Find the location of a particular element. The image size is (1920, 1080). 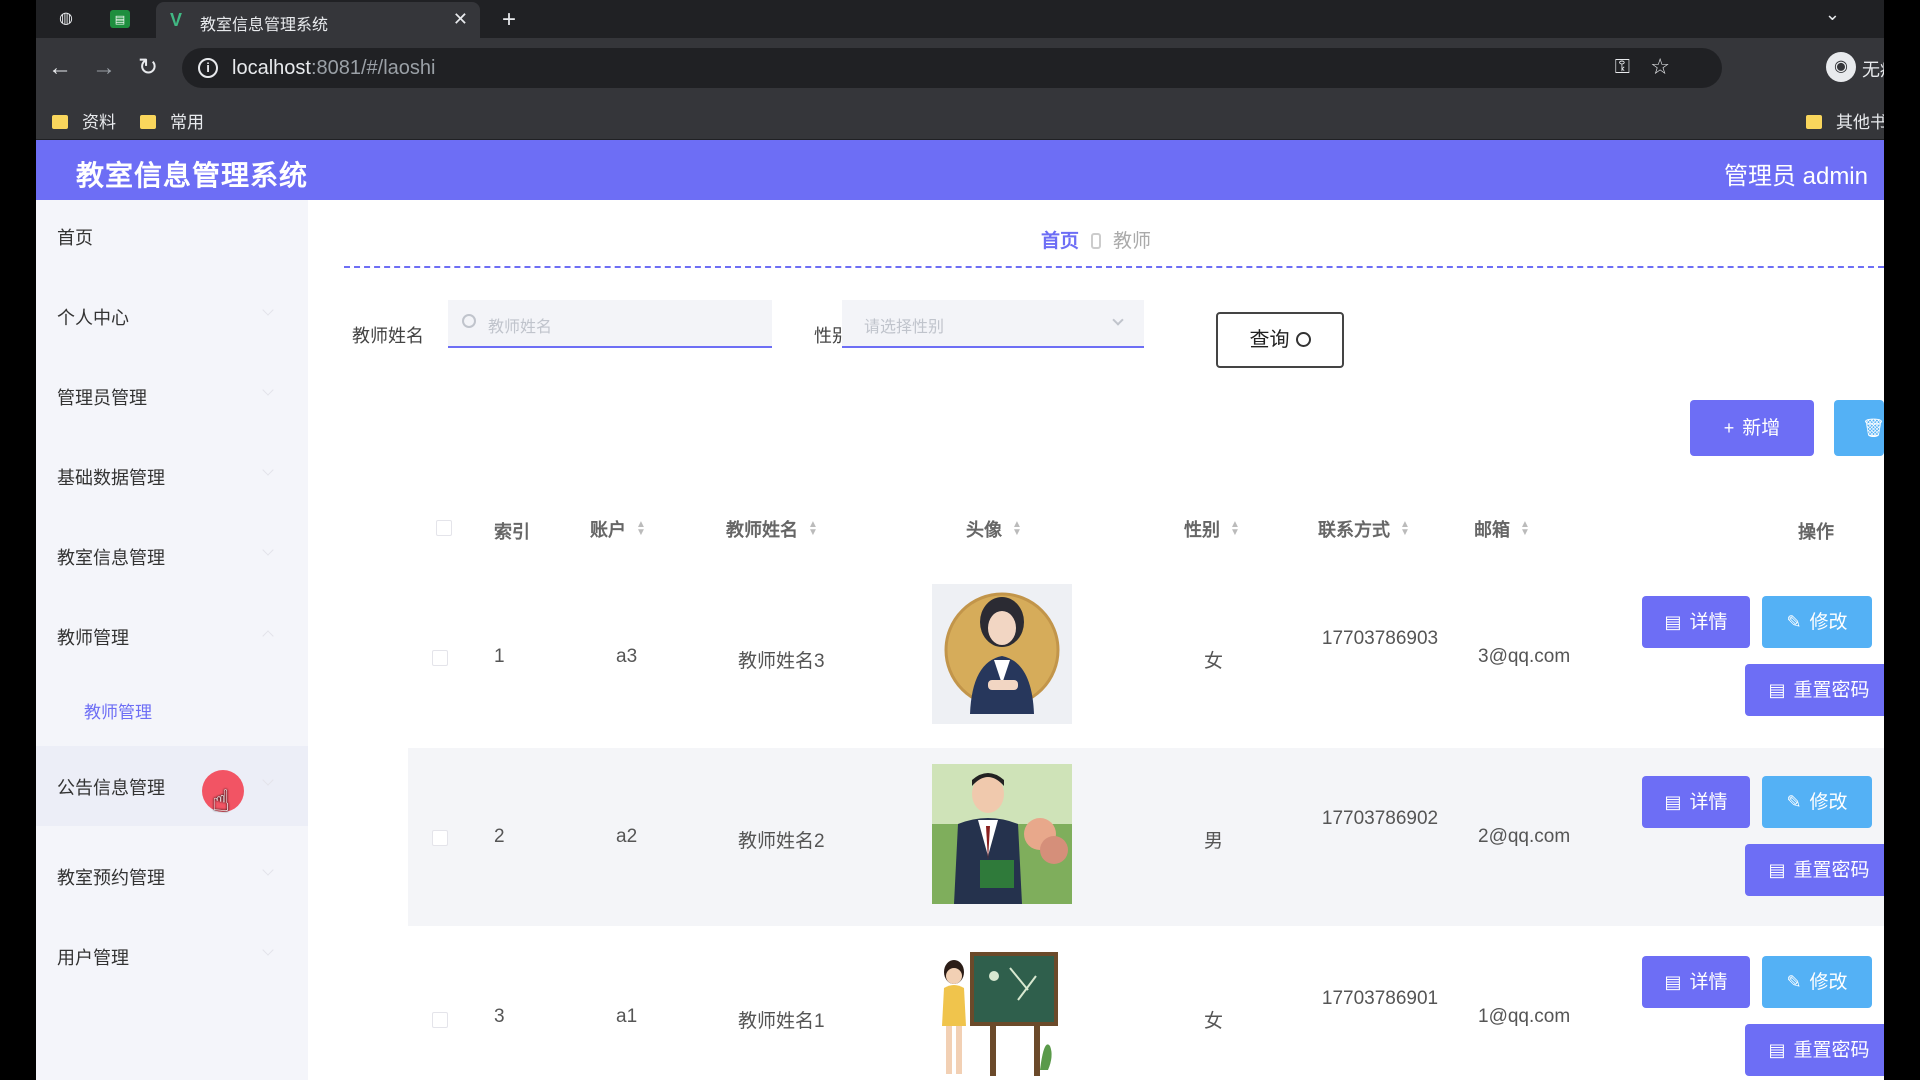

delete-button: 🗑删除 is located at coordinates (1859, 428).